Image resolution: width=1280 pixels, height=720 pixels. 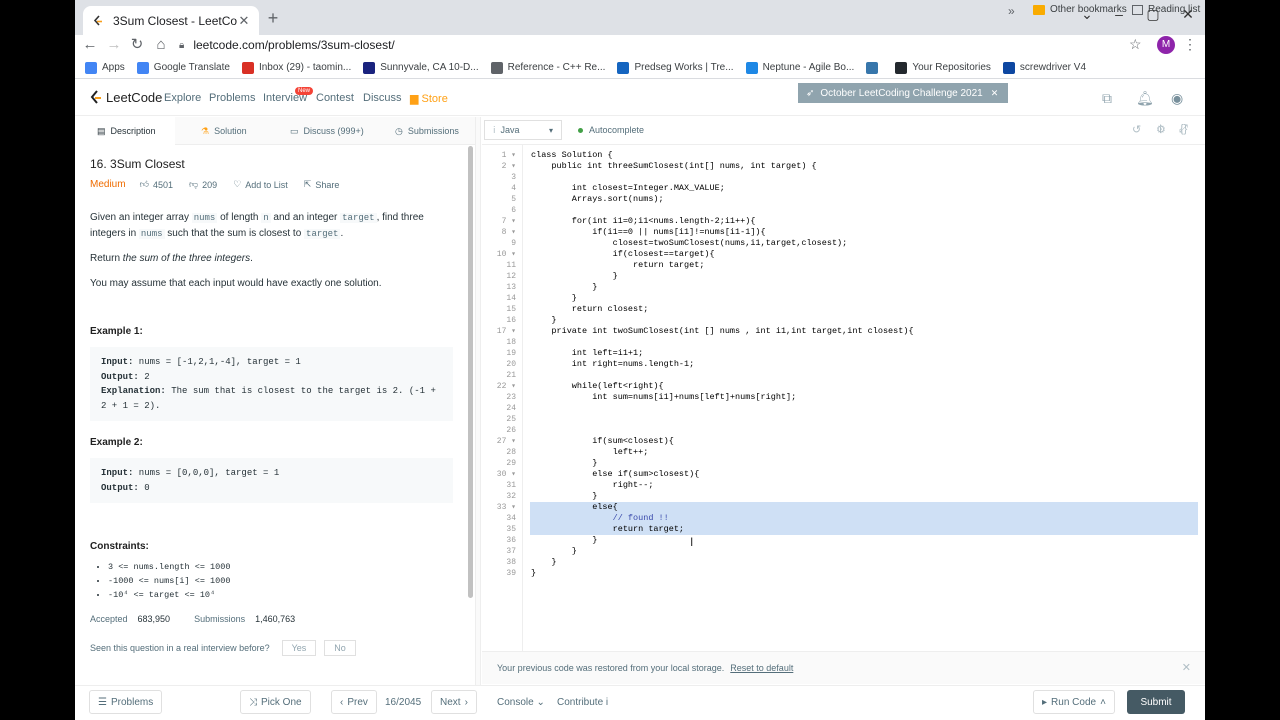 What do you see at coordinates (137, 45) in the screenshot?
I see `reload-icon: ↻` at bounding box center [137, 45].